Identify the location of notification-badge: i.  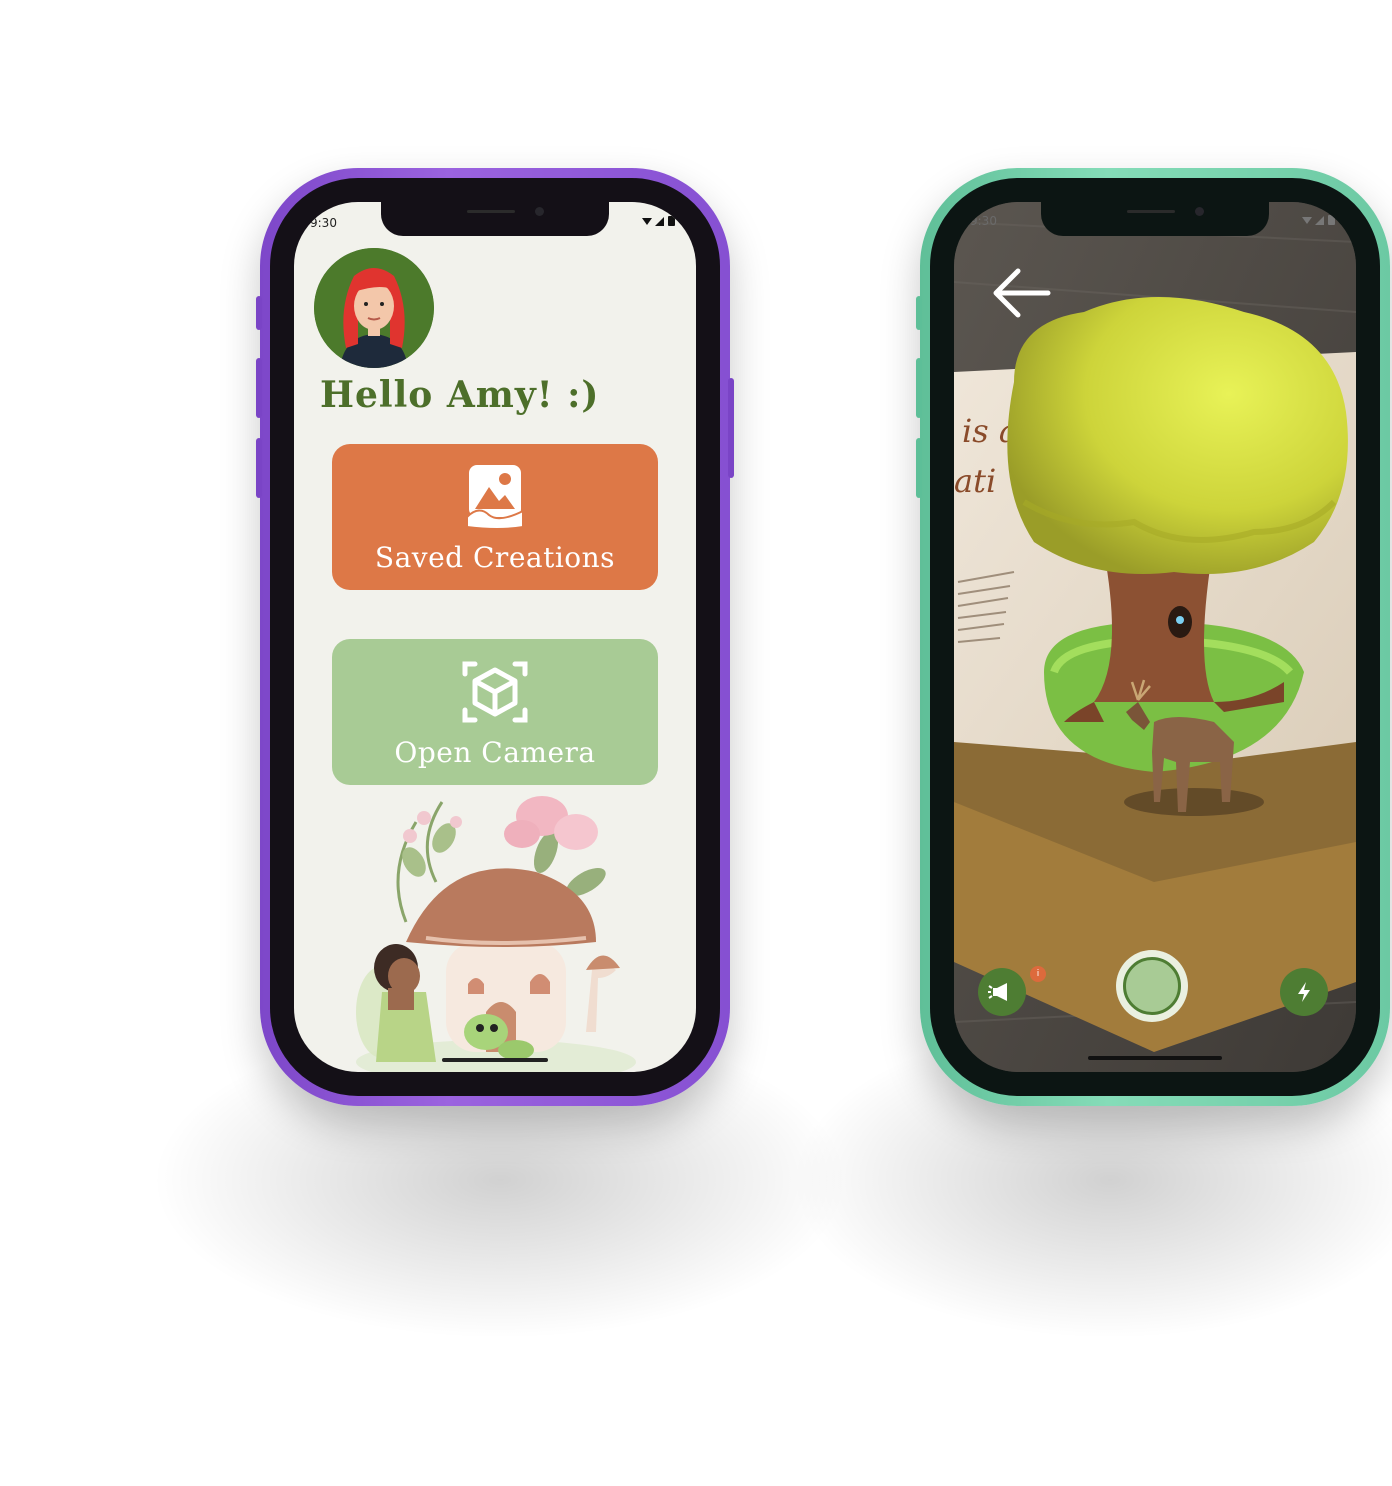
(1038, 974).